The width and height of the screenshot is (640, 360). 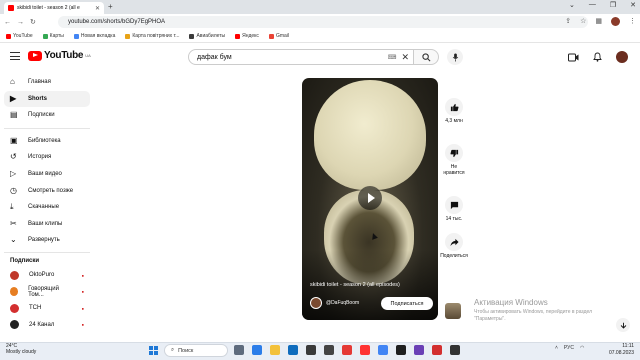 I want to click on extensions-icon: ▦, so click(x=598, y=21).